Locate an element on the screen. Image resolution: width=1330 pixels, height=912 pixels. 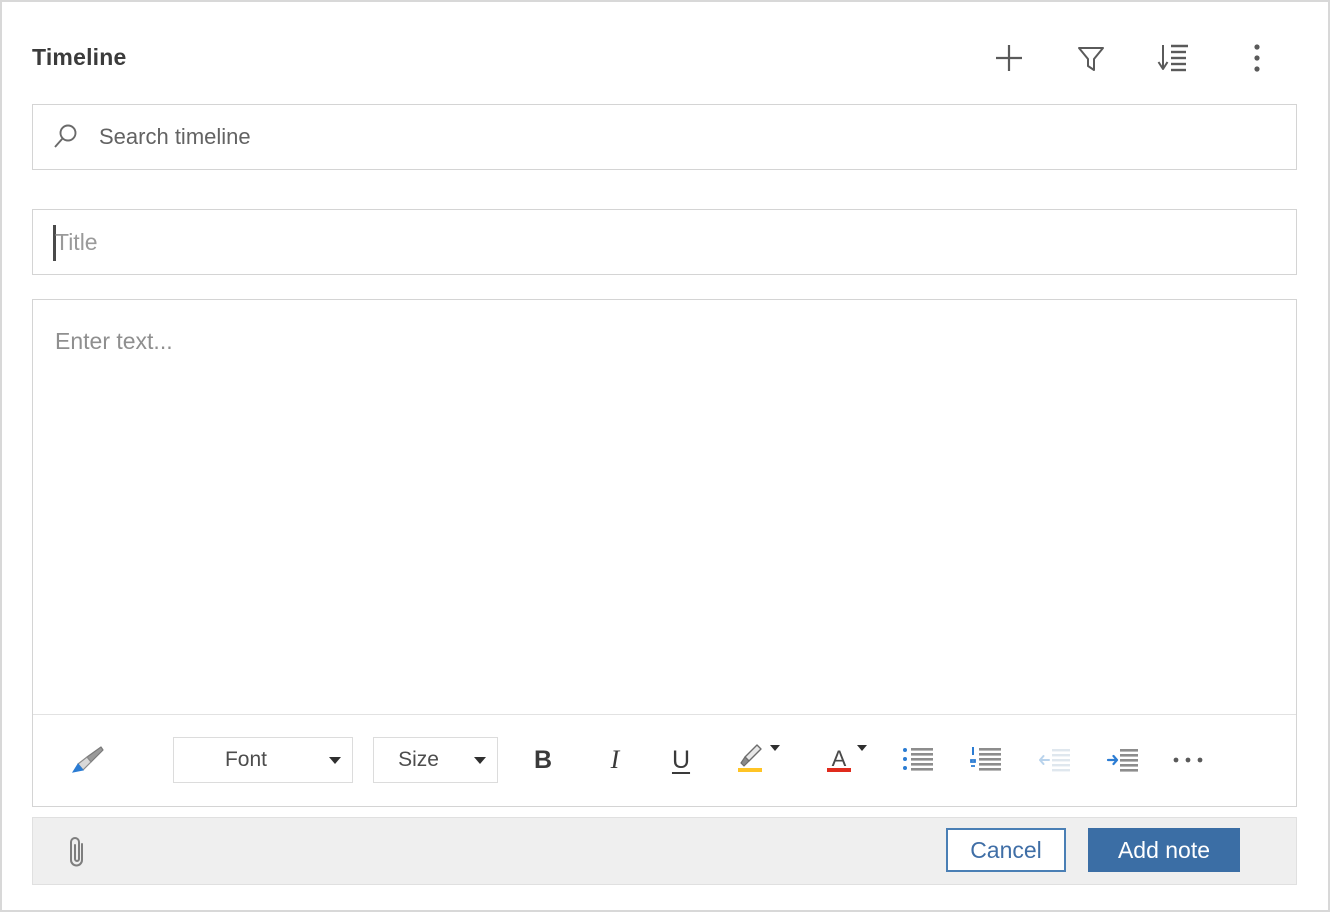
add-note-button is located at coordinates (1009, 58).